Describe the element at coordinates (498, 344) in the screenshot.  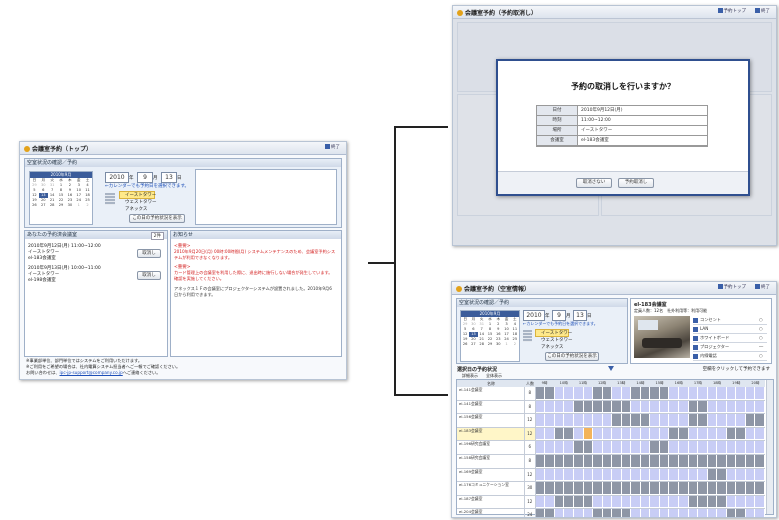
I see `calendar-day: 30` at that location.